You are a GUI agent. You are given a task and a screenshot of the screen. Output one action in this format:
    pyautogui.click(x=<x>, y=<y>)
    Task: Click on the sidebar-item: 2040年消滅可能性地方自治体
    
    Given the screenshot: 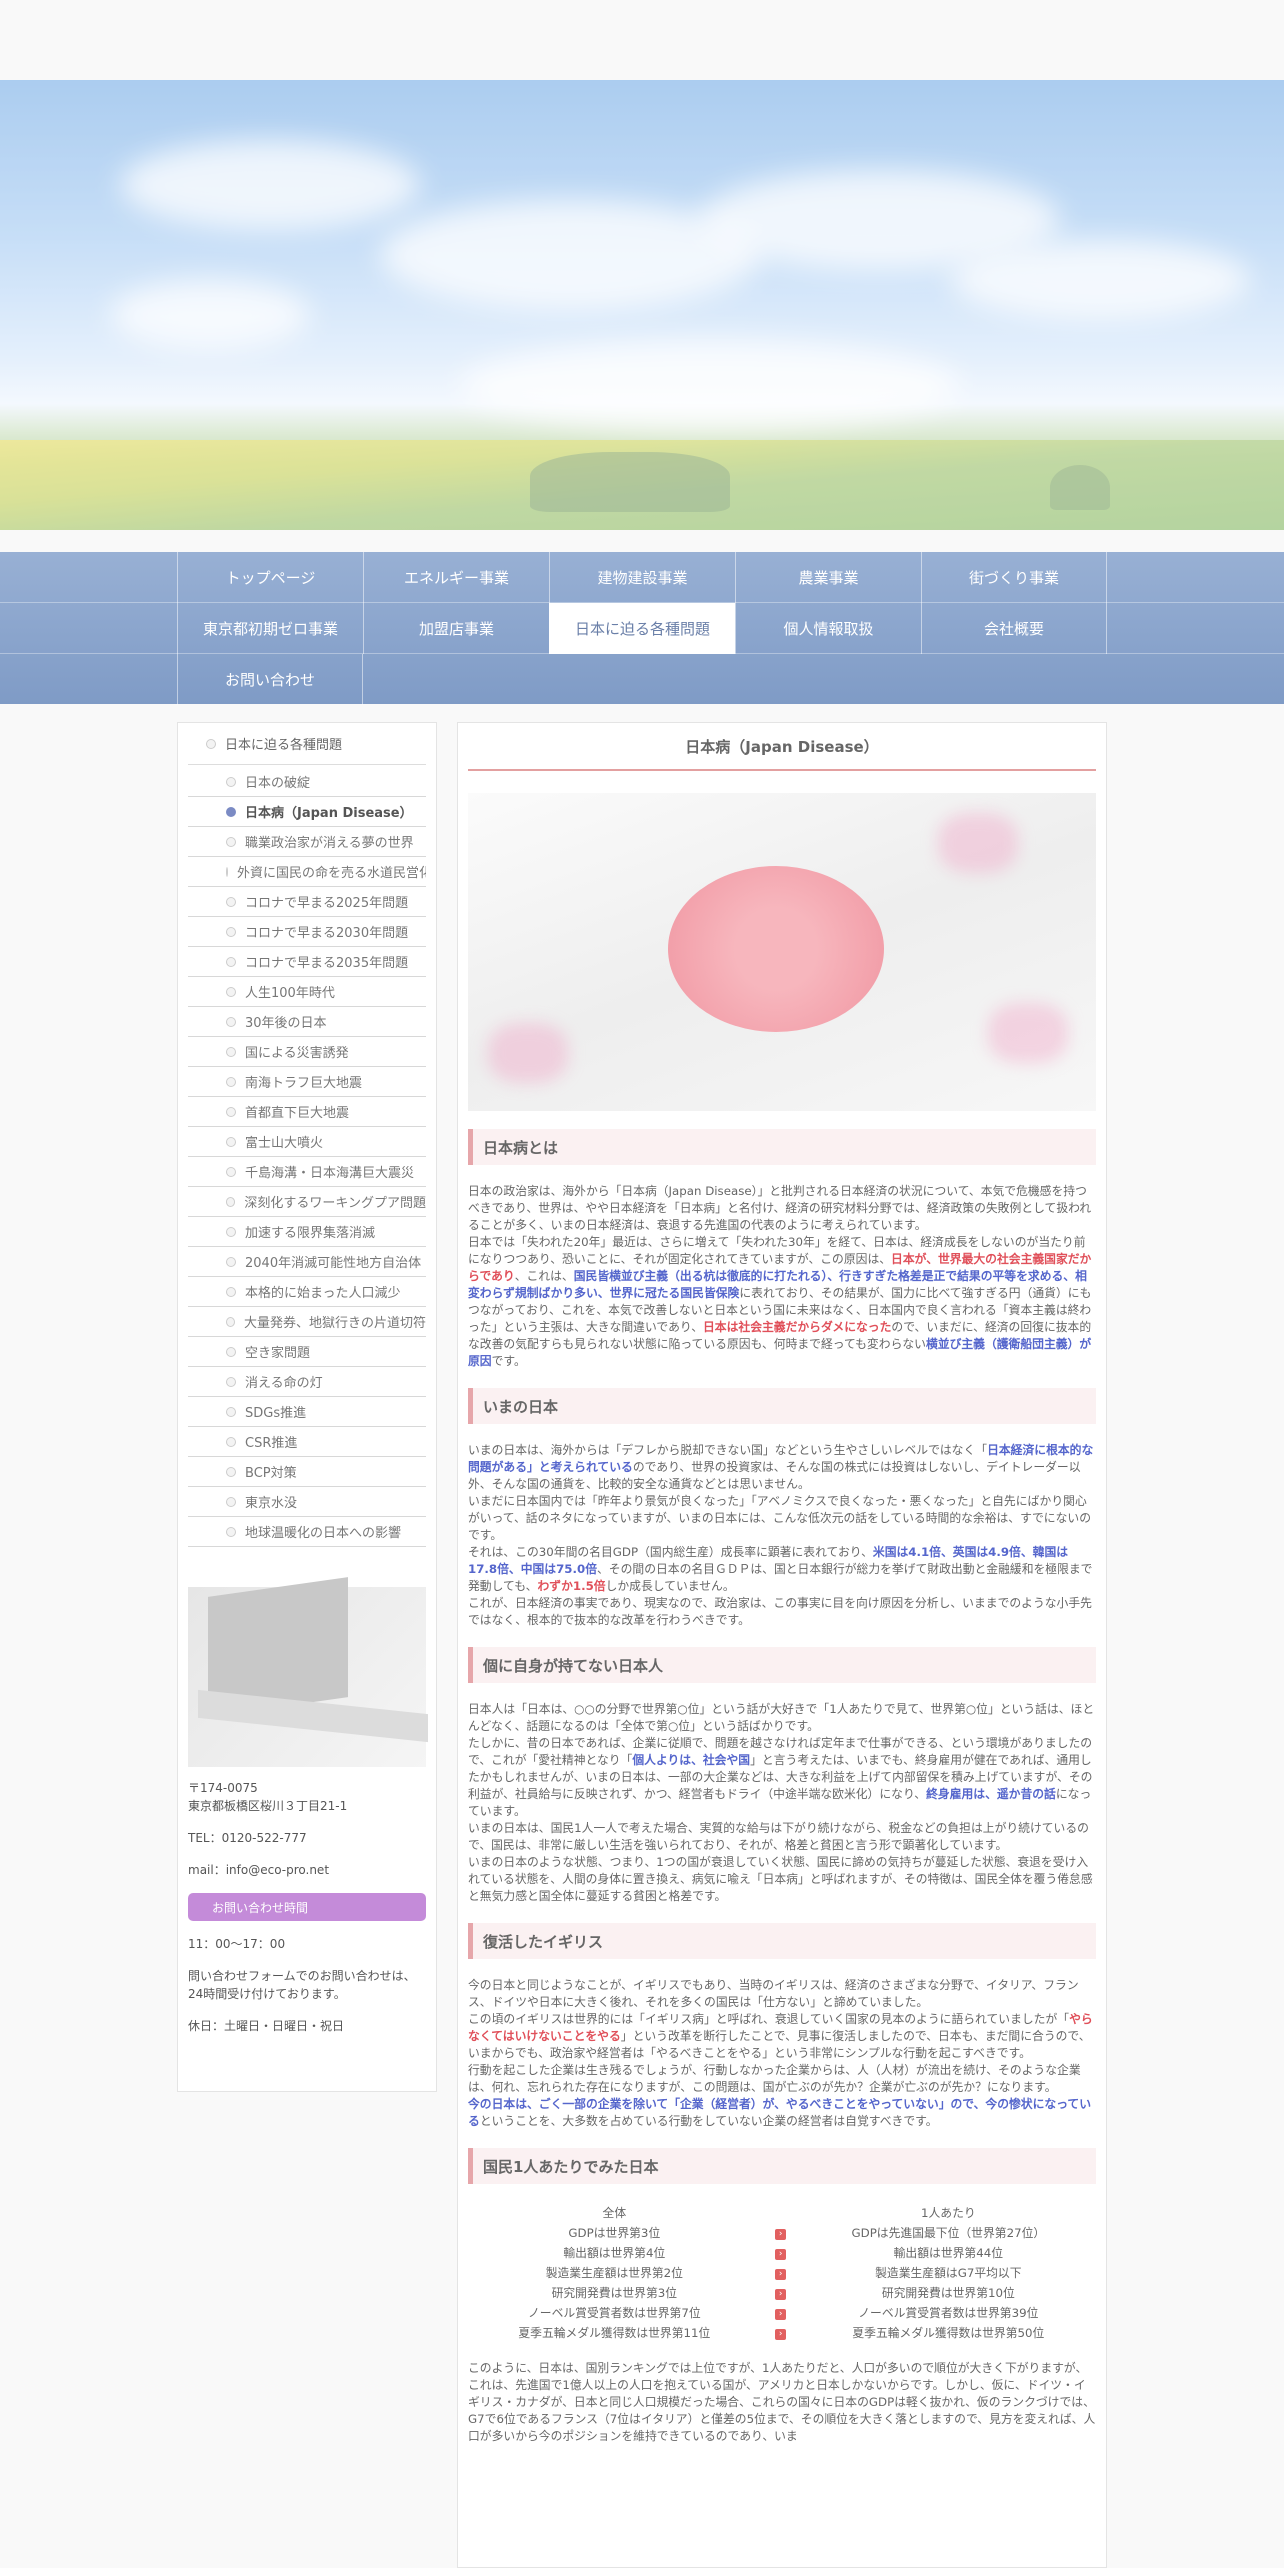 What is the action you would take?
    pyautogui.click(x=307, y=1262)
    